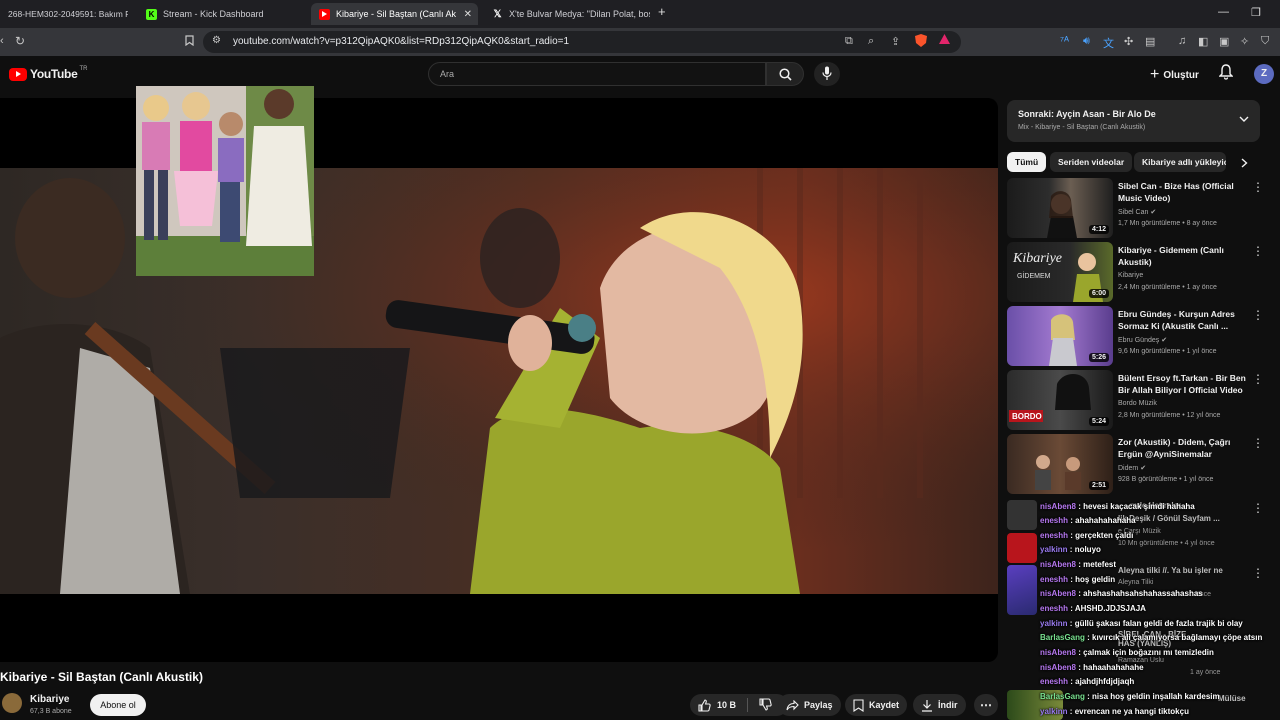 This screenshot has height=720, width=1280. I want to click on save-playlist-icon, so click(858, 705).